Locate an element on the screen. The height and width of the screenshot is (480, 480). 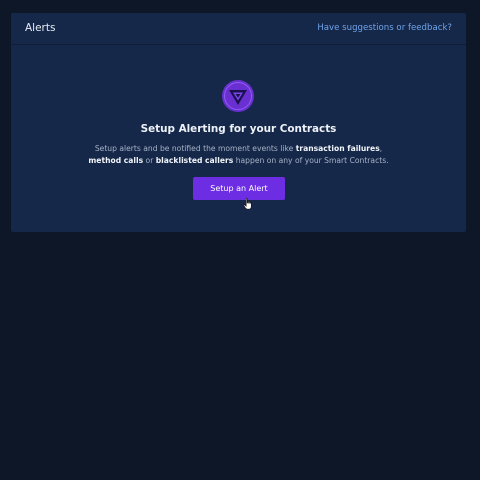
alerting-logo-icon is located at coordinates (238, 96).